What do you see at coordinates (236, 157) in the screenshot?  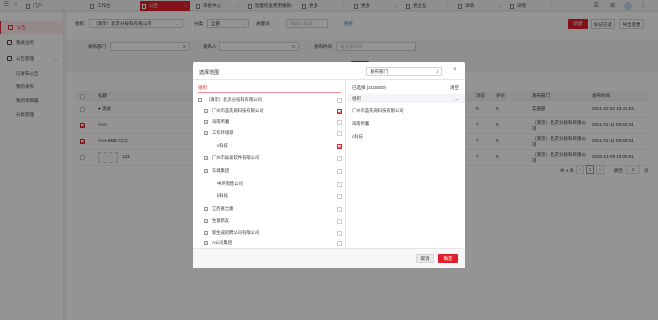 I see `tree-node-label: 广州市辰发软件有限公司` at bounding box center [236, 157].